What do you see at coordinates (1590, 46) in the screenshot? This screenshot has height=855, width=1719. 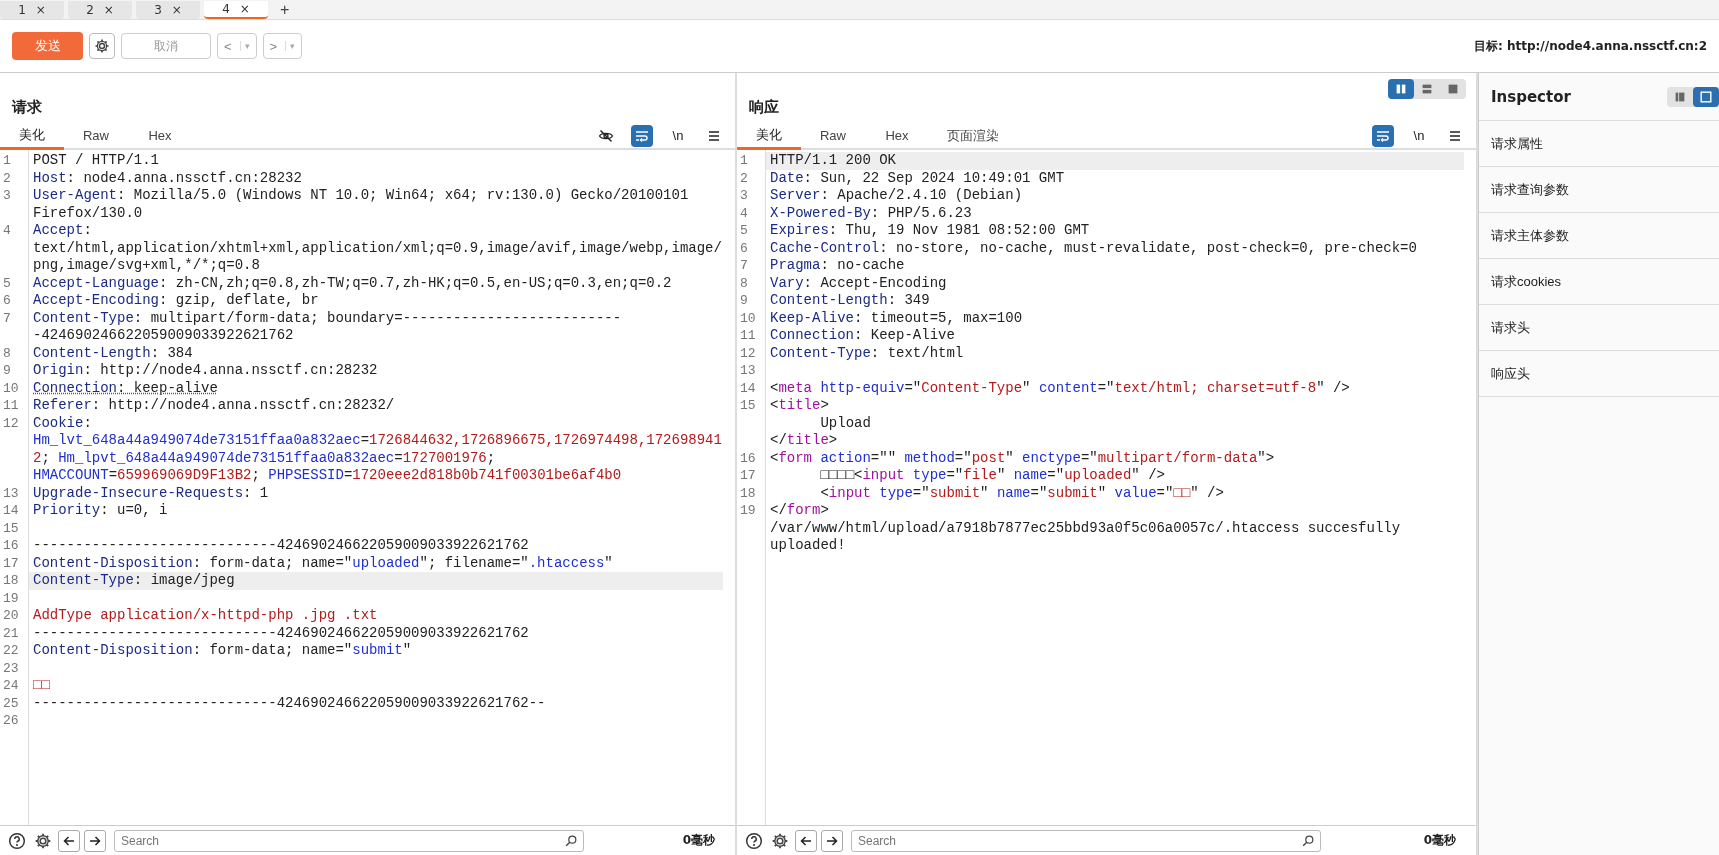 I see `target-label: 目标: http://node4.anna.nssctf.cn:2` at bounding box center [1590, 46].